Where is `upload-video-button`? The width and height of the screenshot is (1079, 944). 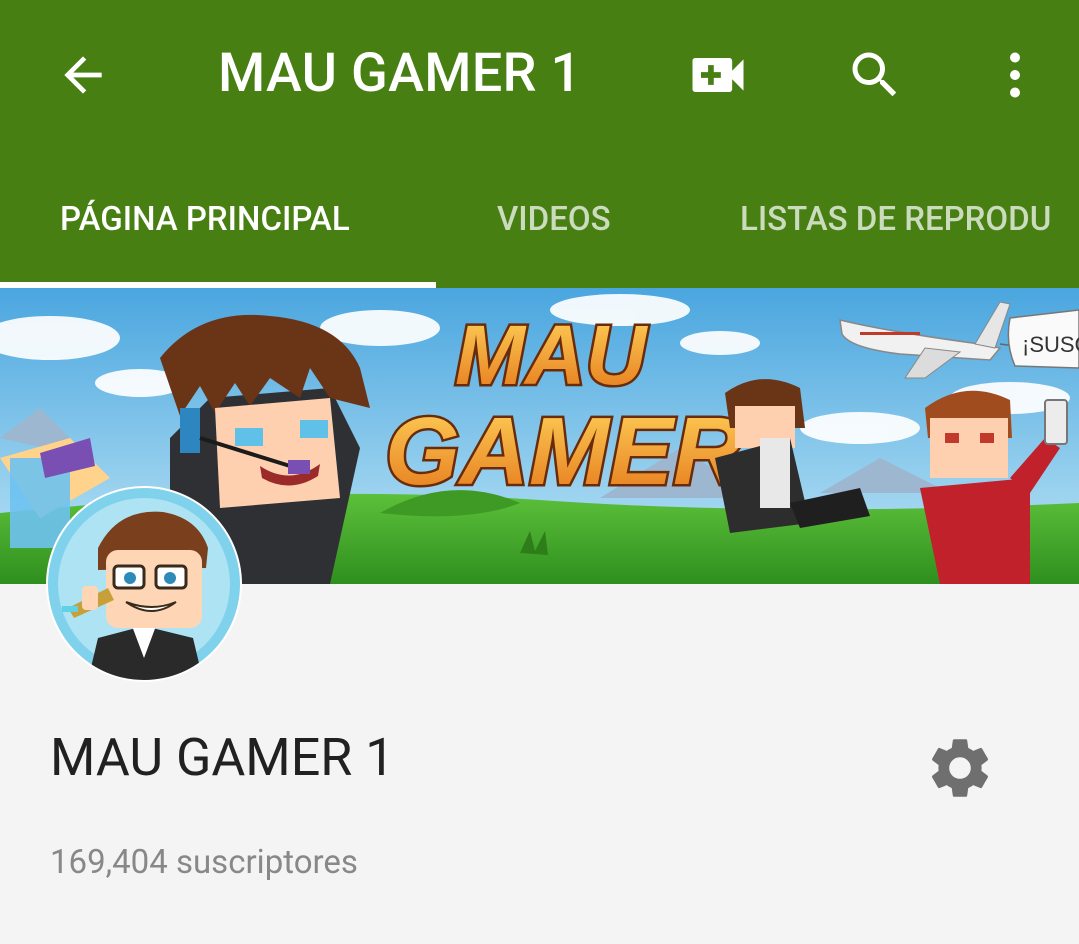
upload-video-button is located at coordinates (718, 75).